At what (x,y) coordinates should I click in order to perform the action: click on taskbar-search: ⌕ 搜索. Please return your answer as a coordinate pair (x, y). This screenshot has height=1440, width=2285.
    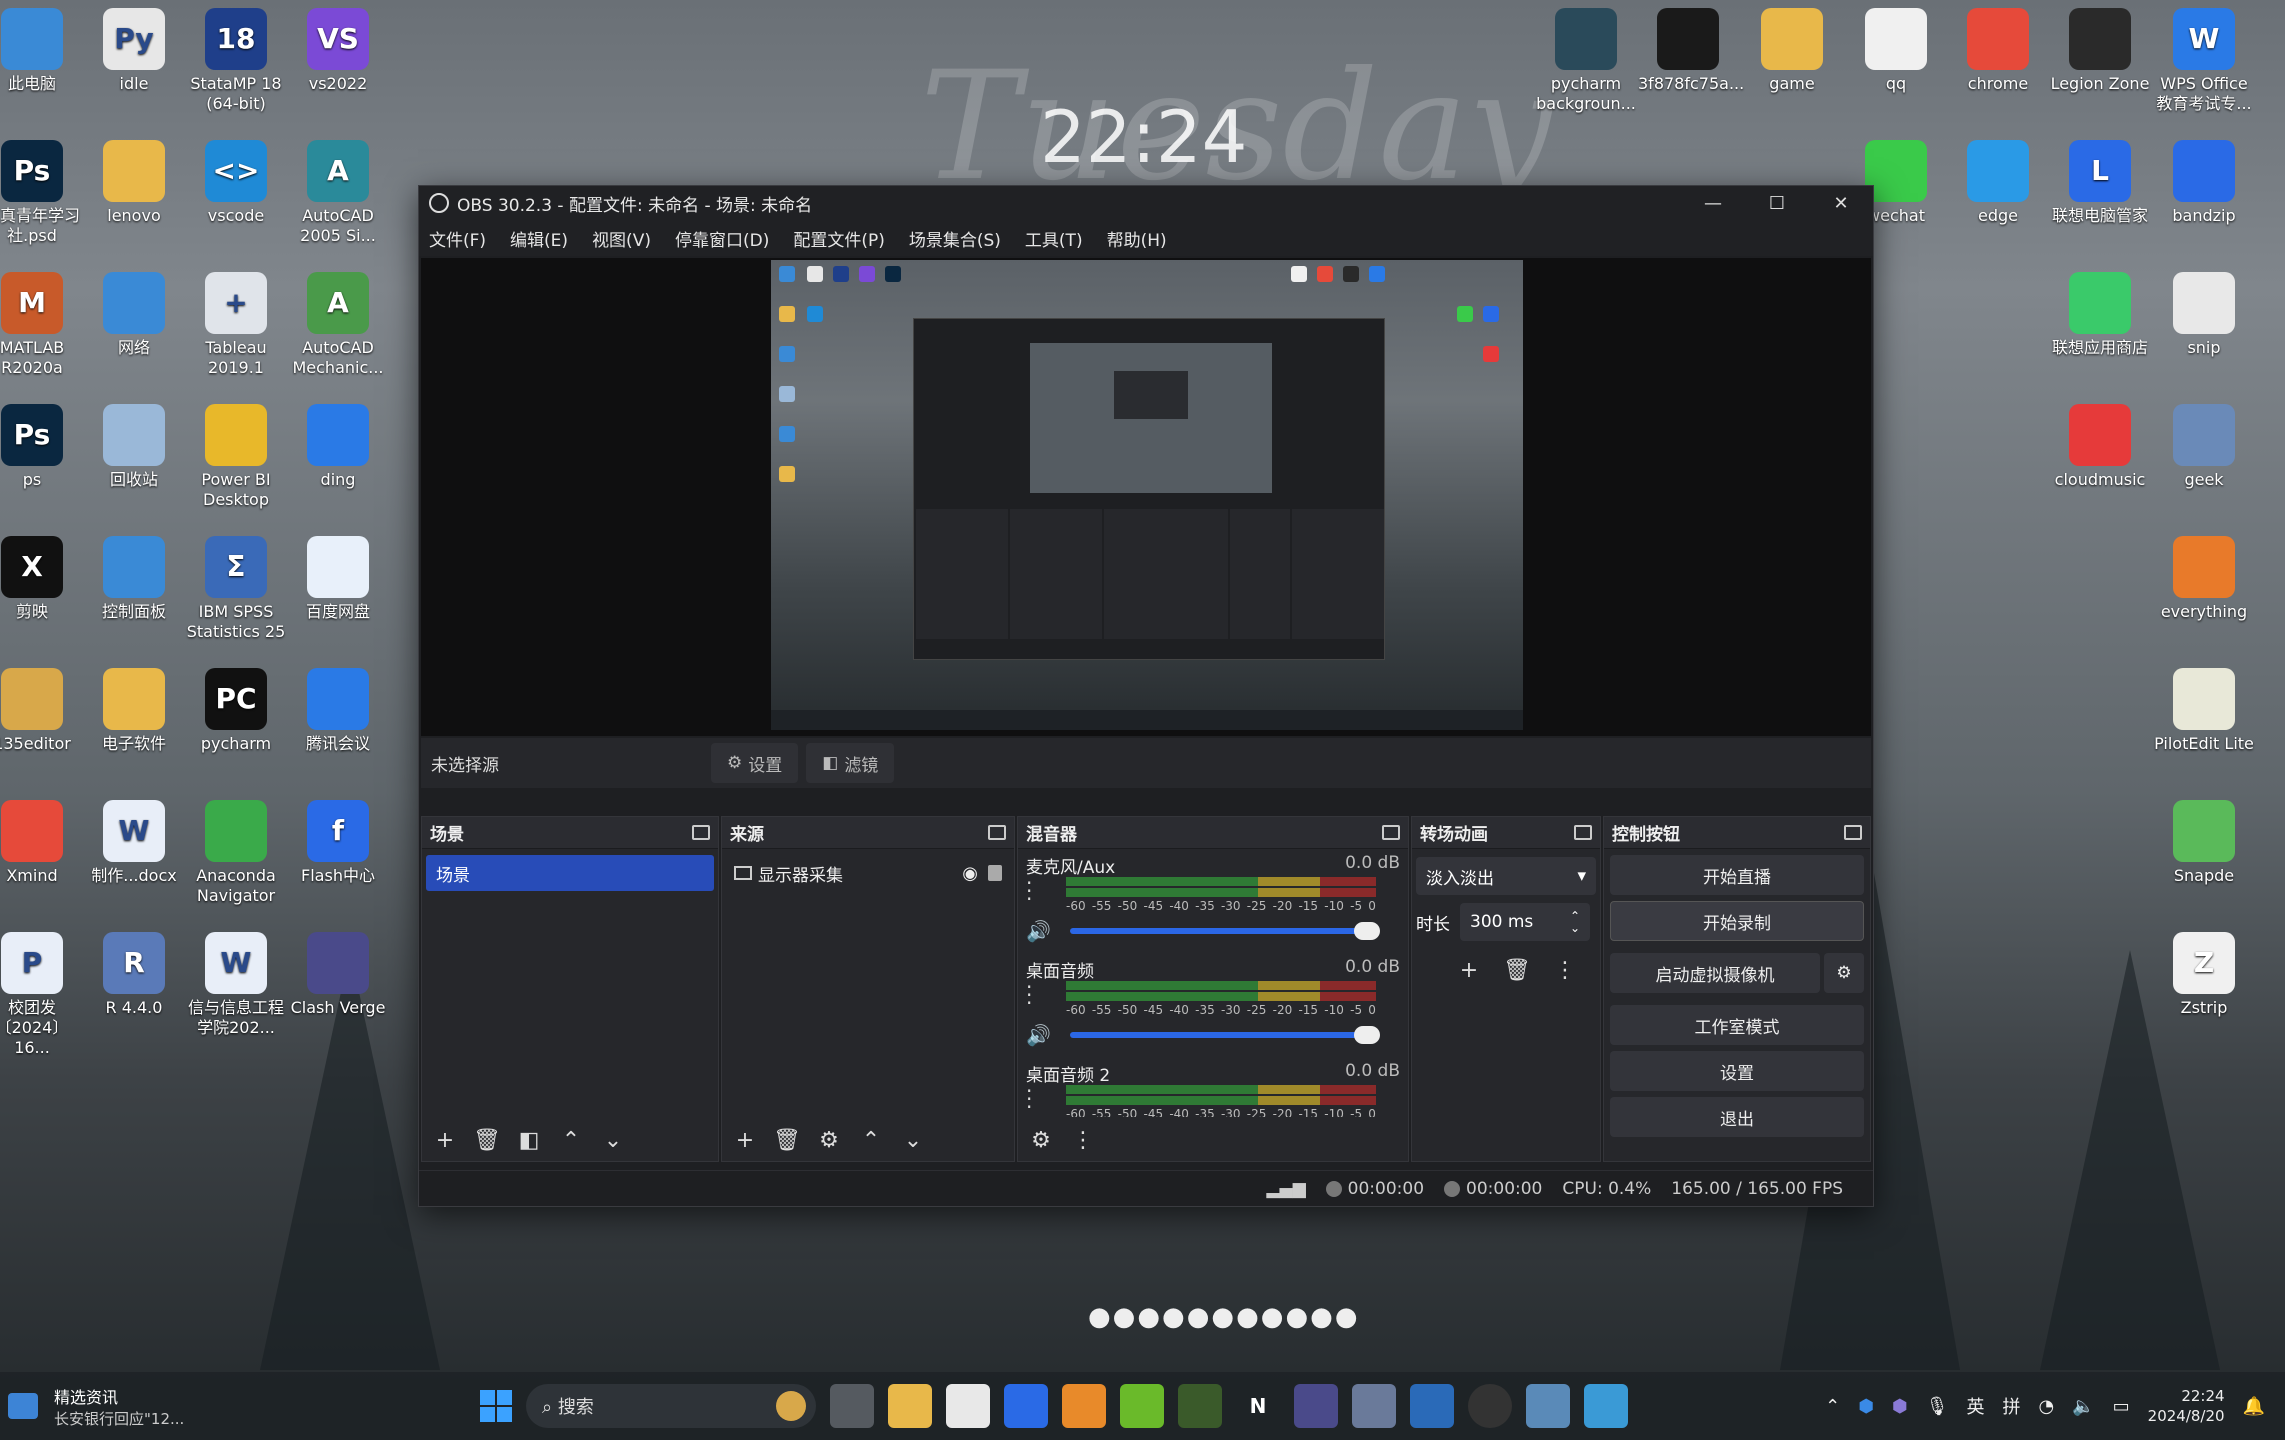
    Looking at the image, I should click on (671, 1406).